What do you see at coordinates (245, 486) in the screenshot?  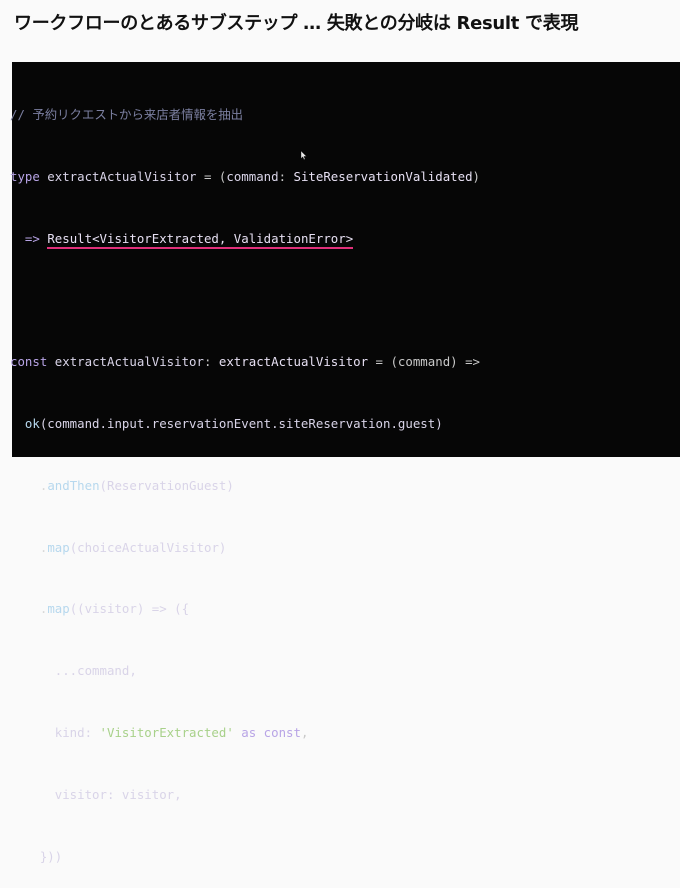 I see `code-line-andthen: .andThen(ReservationGuest)` at bounding box center [245, 486].